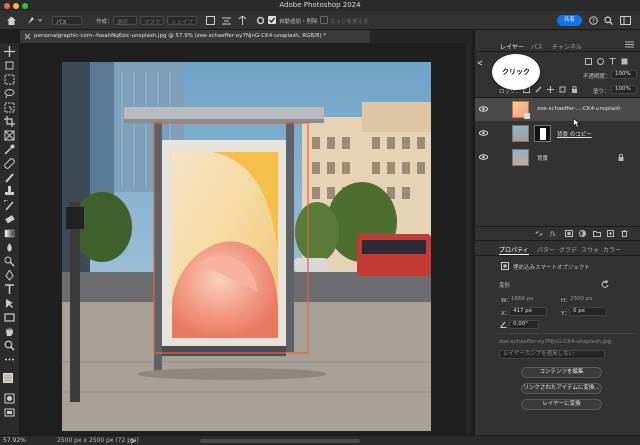 This screenshot has height=445, width=640. Describe the element at coordinates (9, 247) in the screenshot. I see `blur-tool-icon` at that location.